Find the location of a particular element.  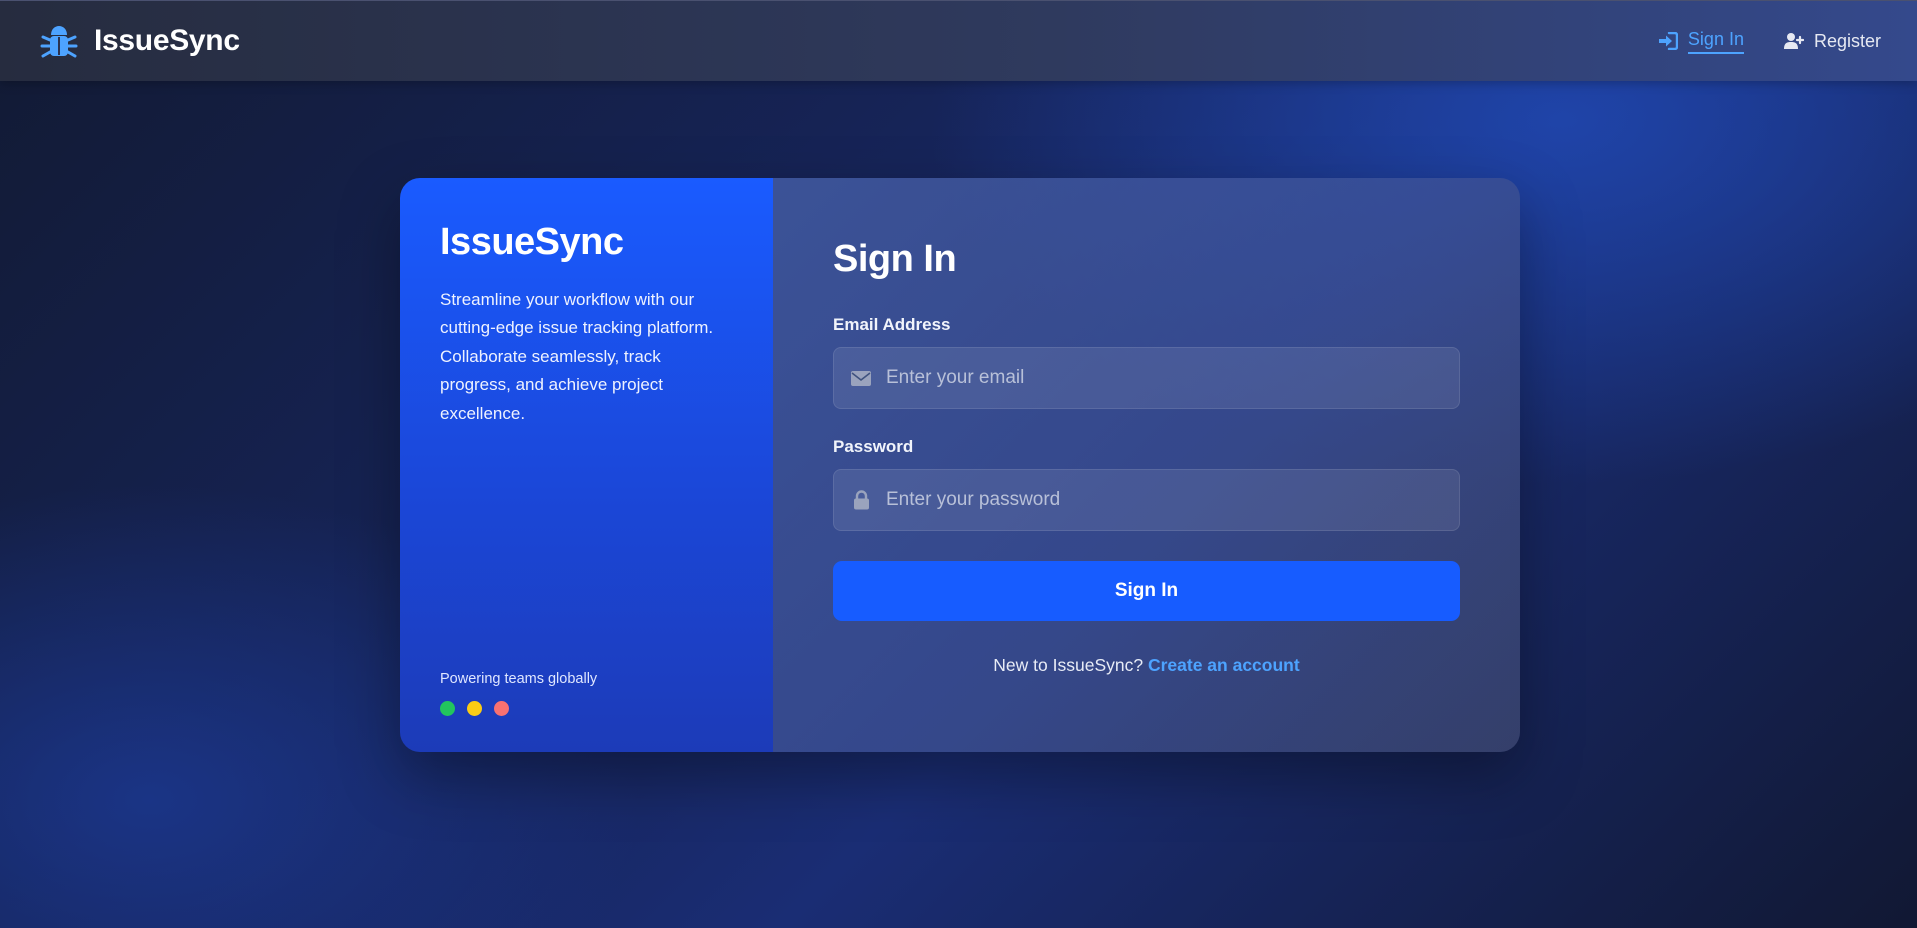

nav-register-link: Register is located at coordinates (1832, 41).